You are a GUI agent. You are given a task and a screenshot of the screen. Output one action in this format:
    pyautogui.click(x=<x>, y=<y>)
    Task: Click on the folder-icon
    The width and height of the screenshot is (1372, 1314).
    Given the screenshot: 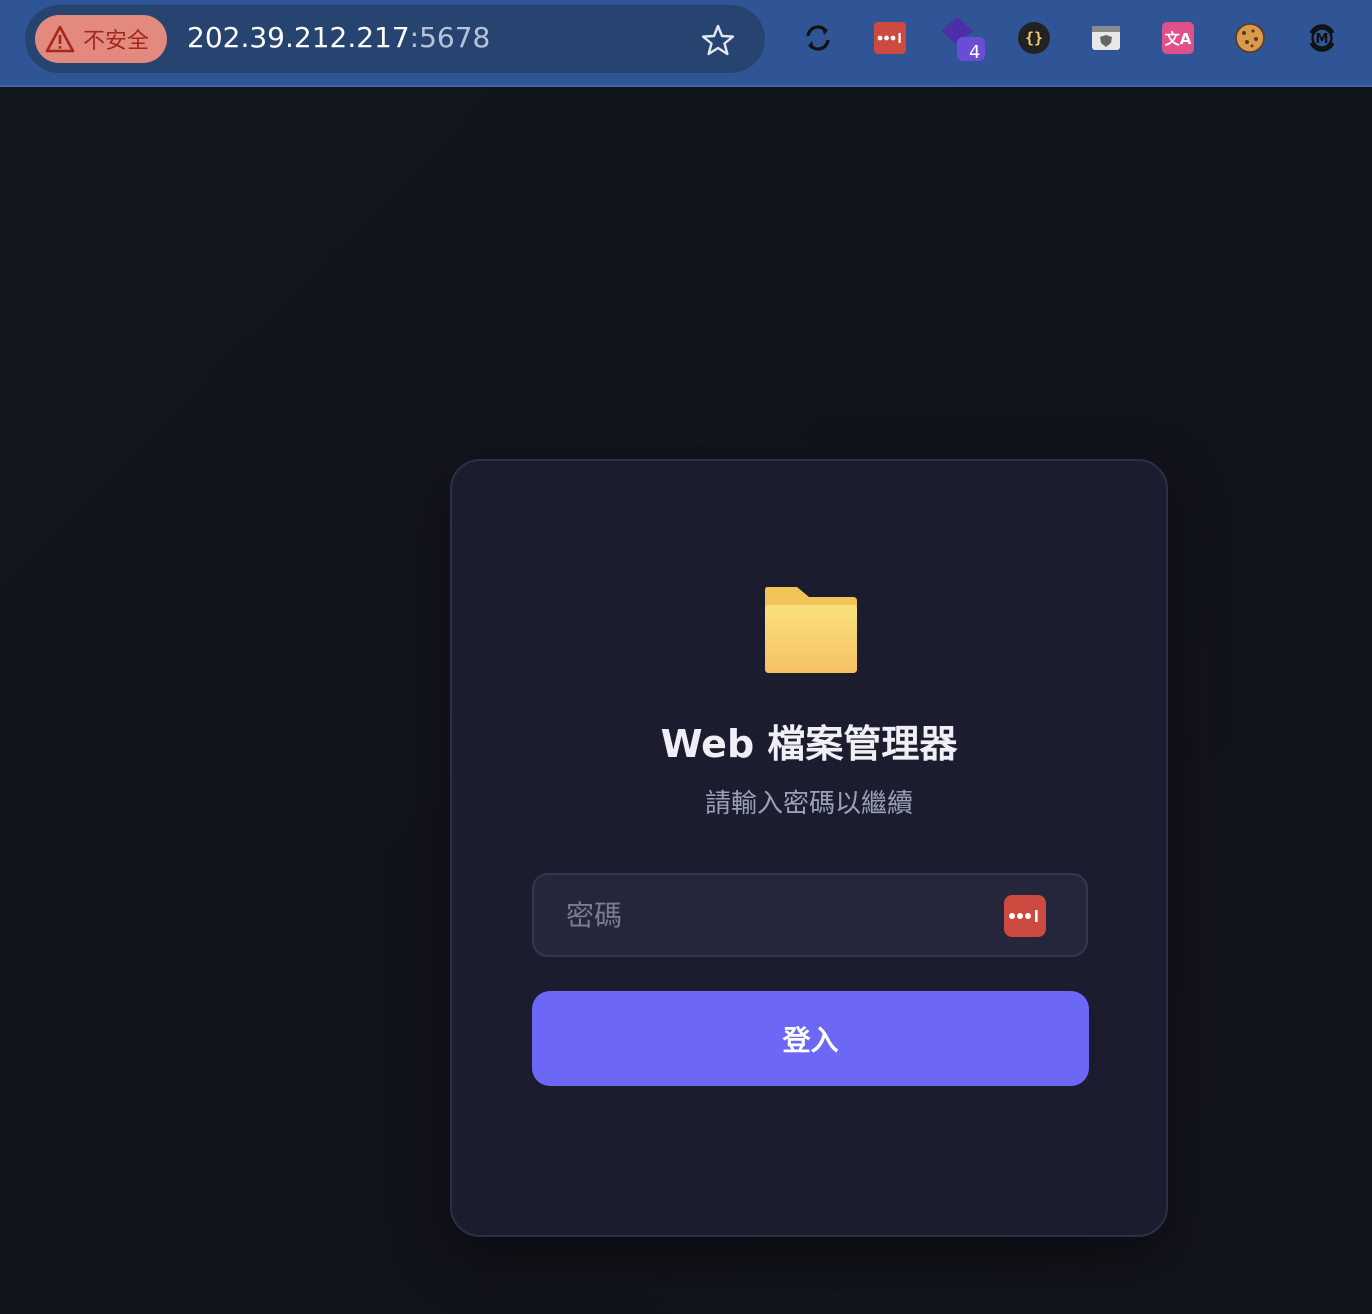 What is the action you would take?
    pyautogui.click(x=811, y=630)
    